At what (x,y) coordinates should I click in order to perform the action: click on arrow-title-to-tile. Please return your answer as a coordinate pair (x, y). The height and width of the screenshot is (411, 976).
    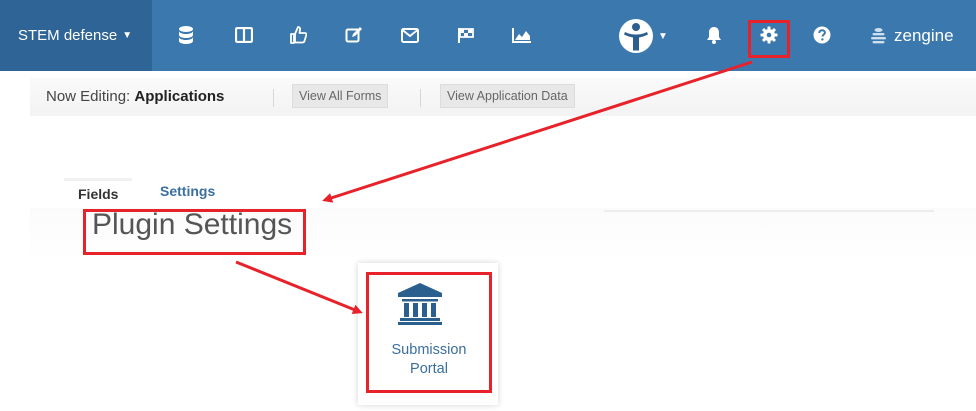
    Looking at the image, I should click on (299, 287).